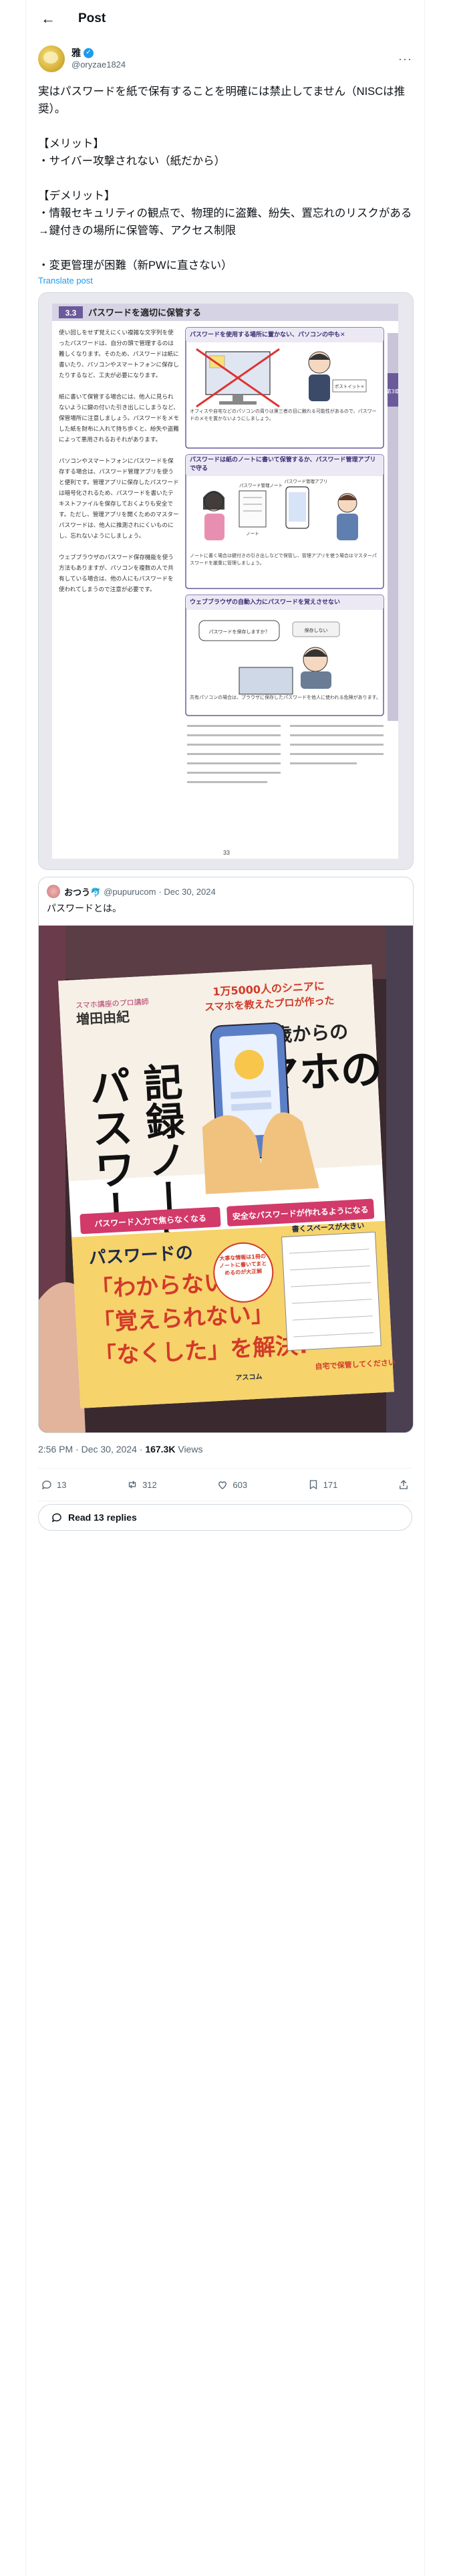  What do you see at coordinates (144, 313) in the screenshot?
I see `section-title: パスワードを適切に保管する` at bounding box center [144, 313].